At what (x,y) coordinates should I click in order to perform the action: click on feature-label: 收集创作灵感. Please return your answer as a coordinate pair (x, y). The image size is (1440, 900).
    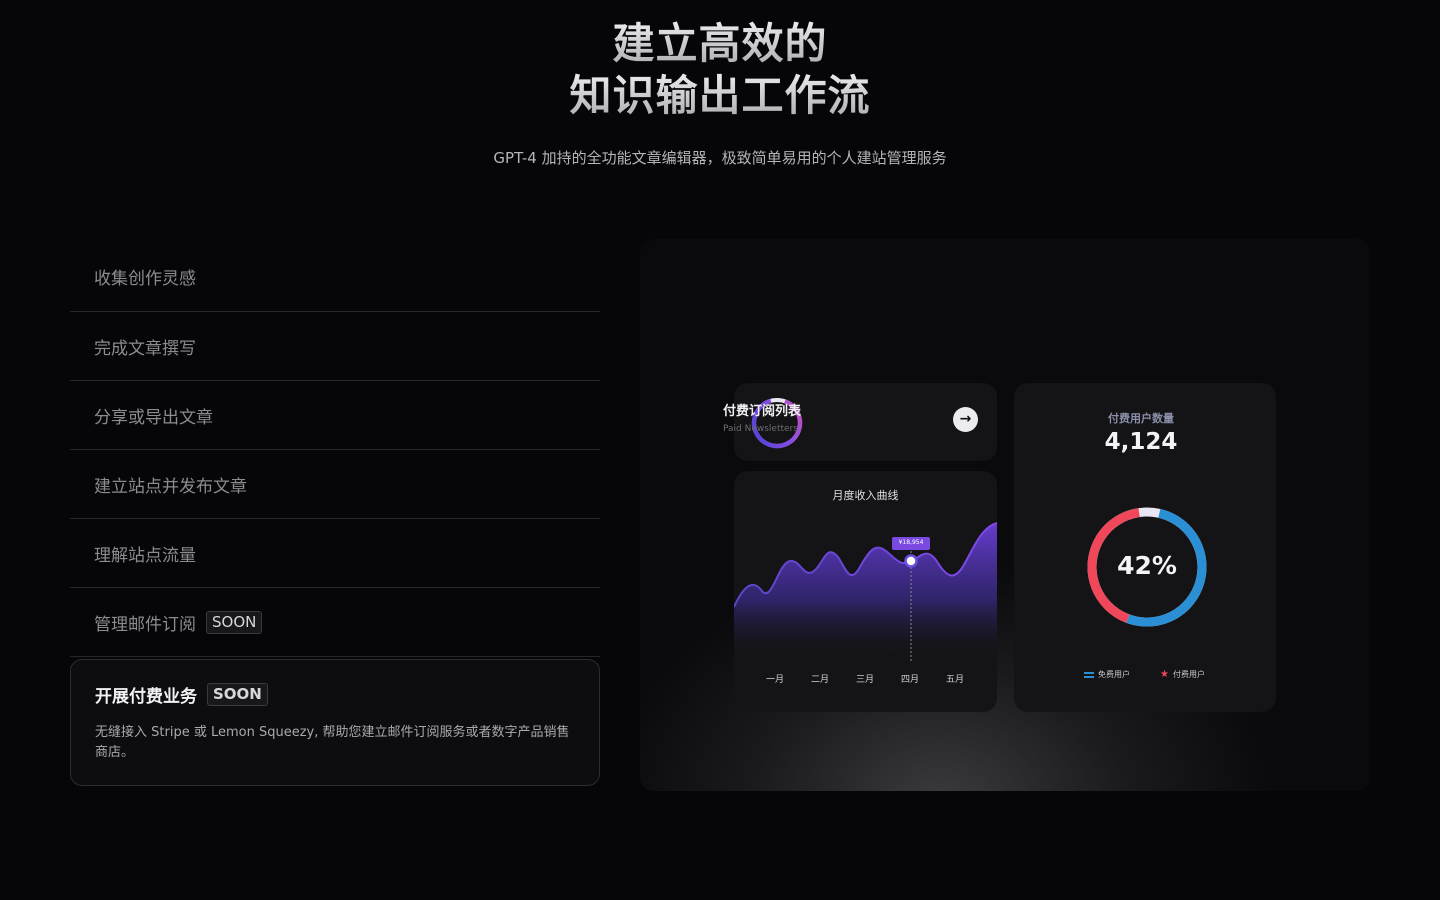
    Looking at the image, I should click on (145, 279).